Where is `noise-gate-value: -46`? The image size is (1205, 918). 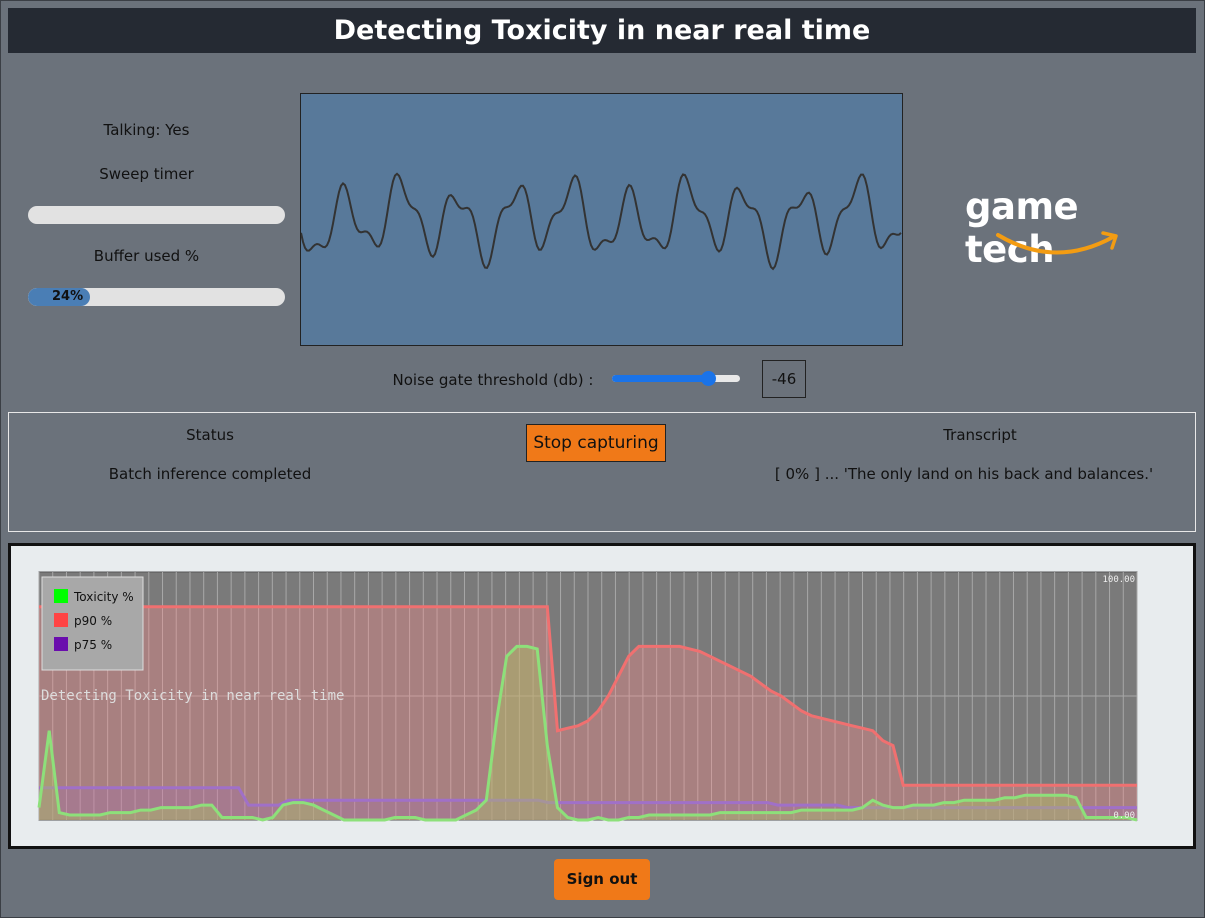
noise-gate-value: -46 is located at coordinates (784, 379).